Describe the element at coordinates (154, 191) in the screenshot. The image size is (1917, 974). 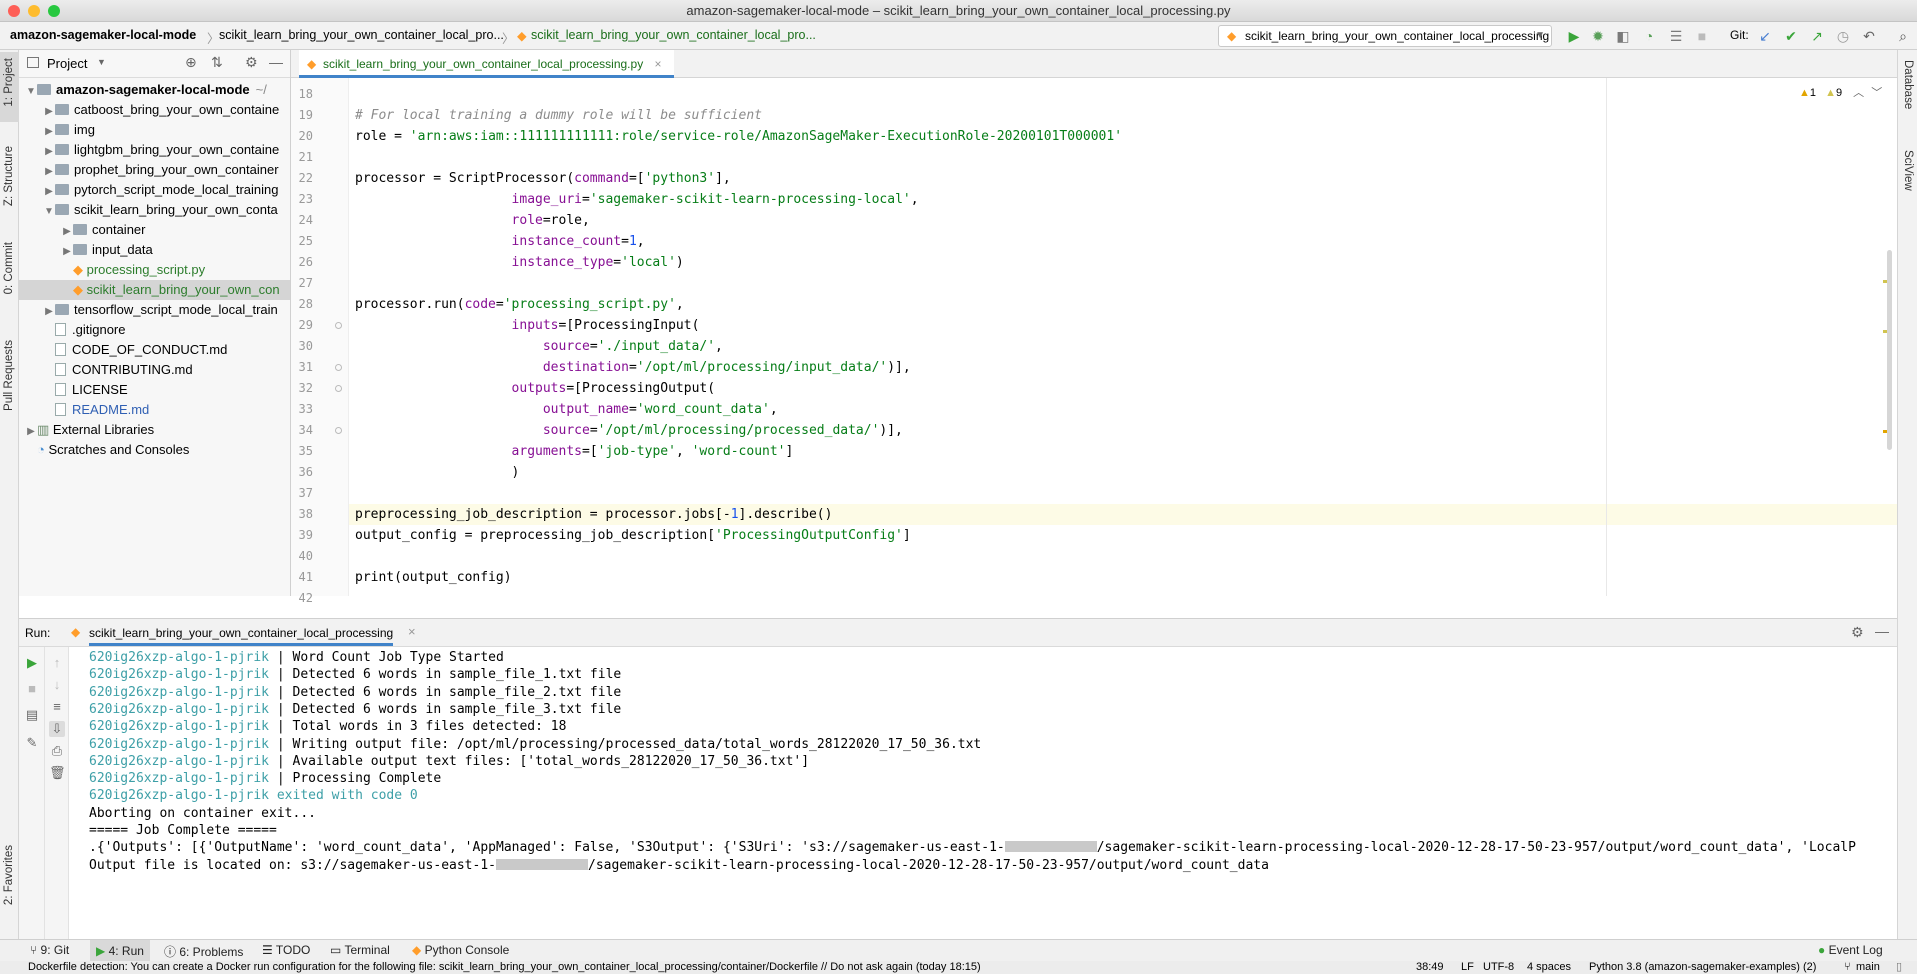
I see `tree-item: ▶ pytorch_script_mode_local_training` at that location.